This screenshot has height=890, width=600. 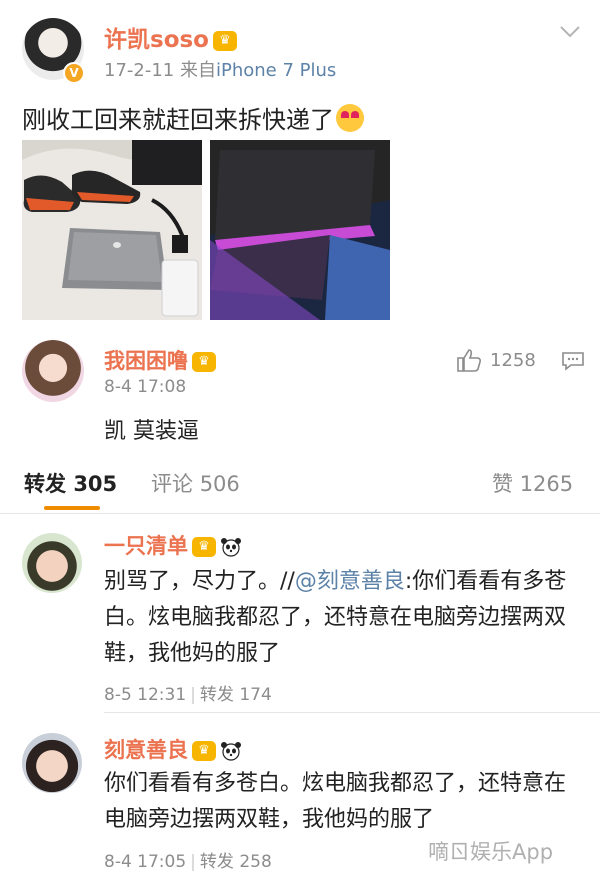 What do you see at coordinates (53, 371) in the screenshot?
I see `reply-author-avatar` at bounding box center [53, 371].